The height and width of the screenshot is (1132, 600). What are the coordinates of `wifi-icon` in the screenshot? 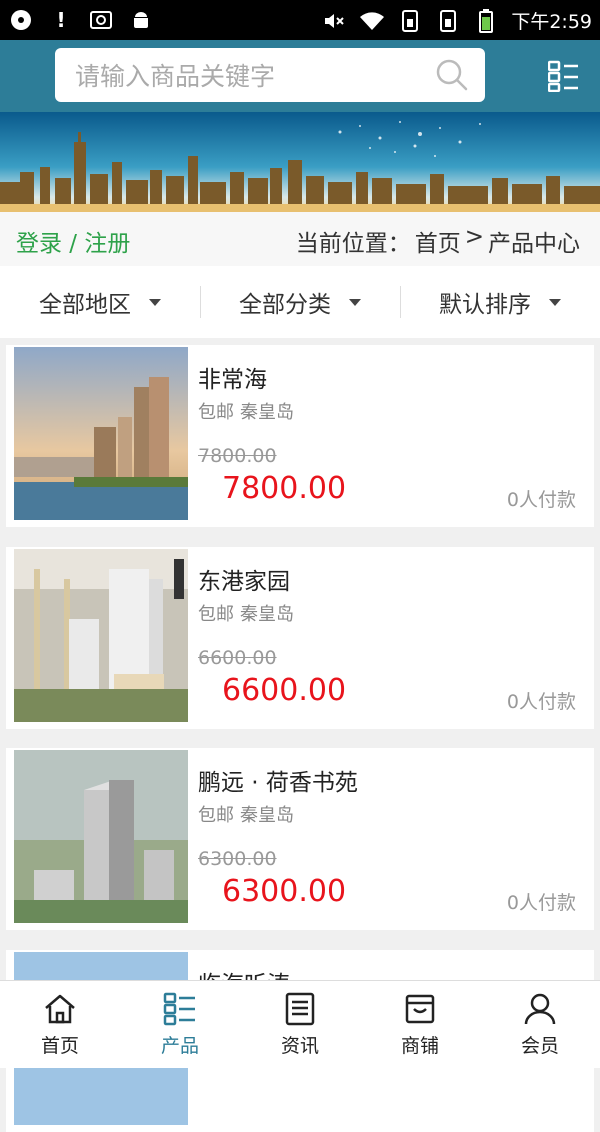 It's located at (372, 21).